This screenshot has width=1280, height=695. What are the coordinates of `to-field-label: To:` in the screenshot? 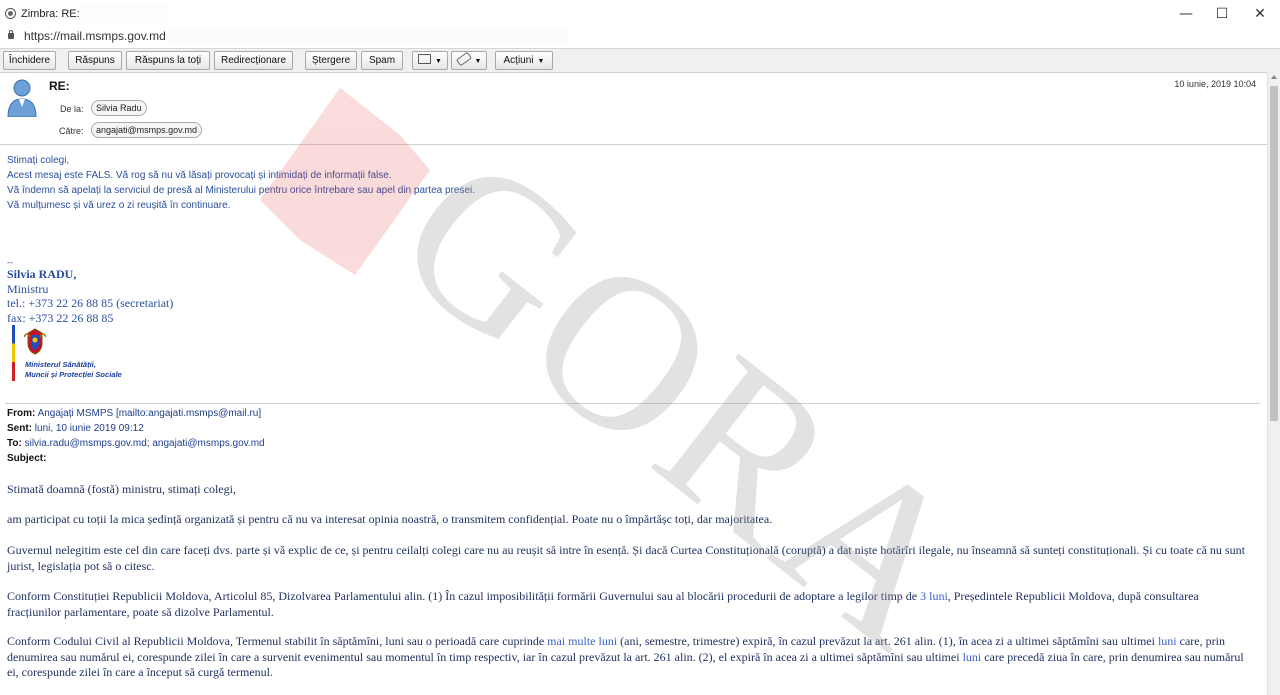 It's located at (14, 443).